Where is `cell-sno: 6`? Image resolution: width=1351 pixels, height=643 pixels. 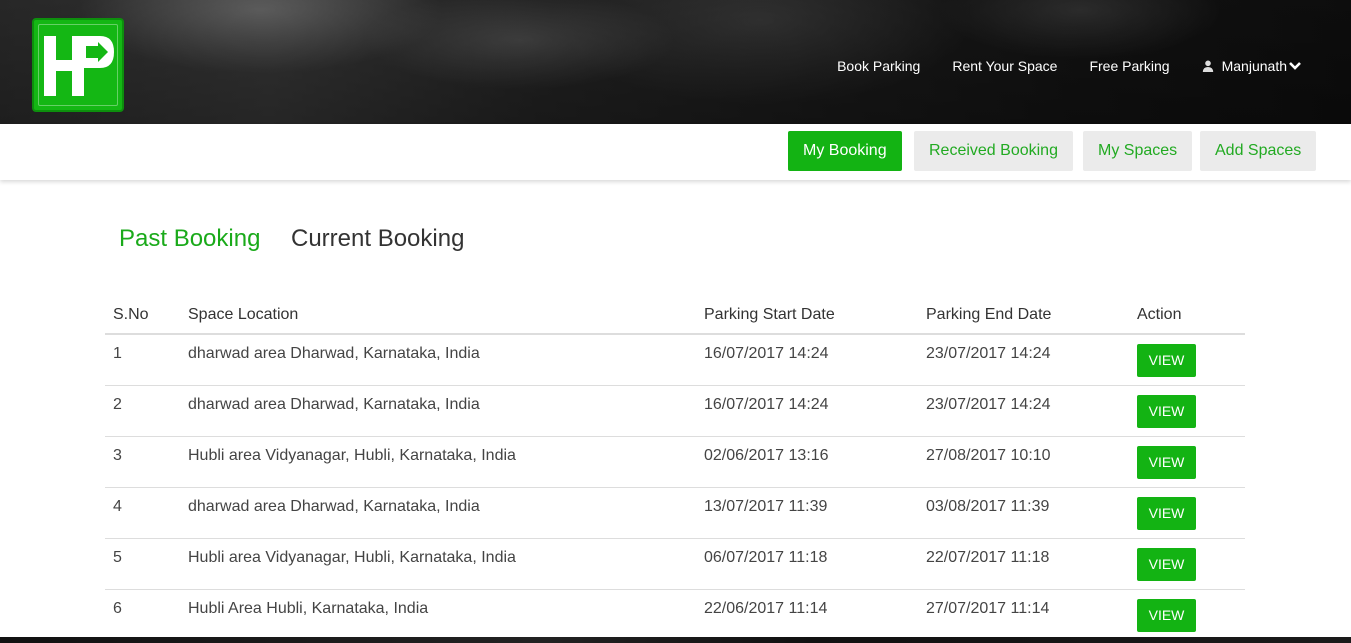
cell-sno: 6 is located at coordinates (117, 608).